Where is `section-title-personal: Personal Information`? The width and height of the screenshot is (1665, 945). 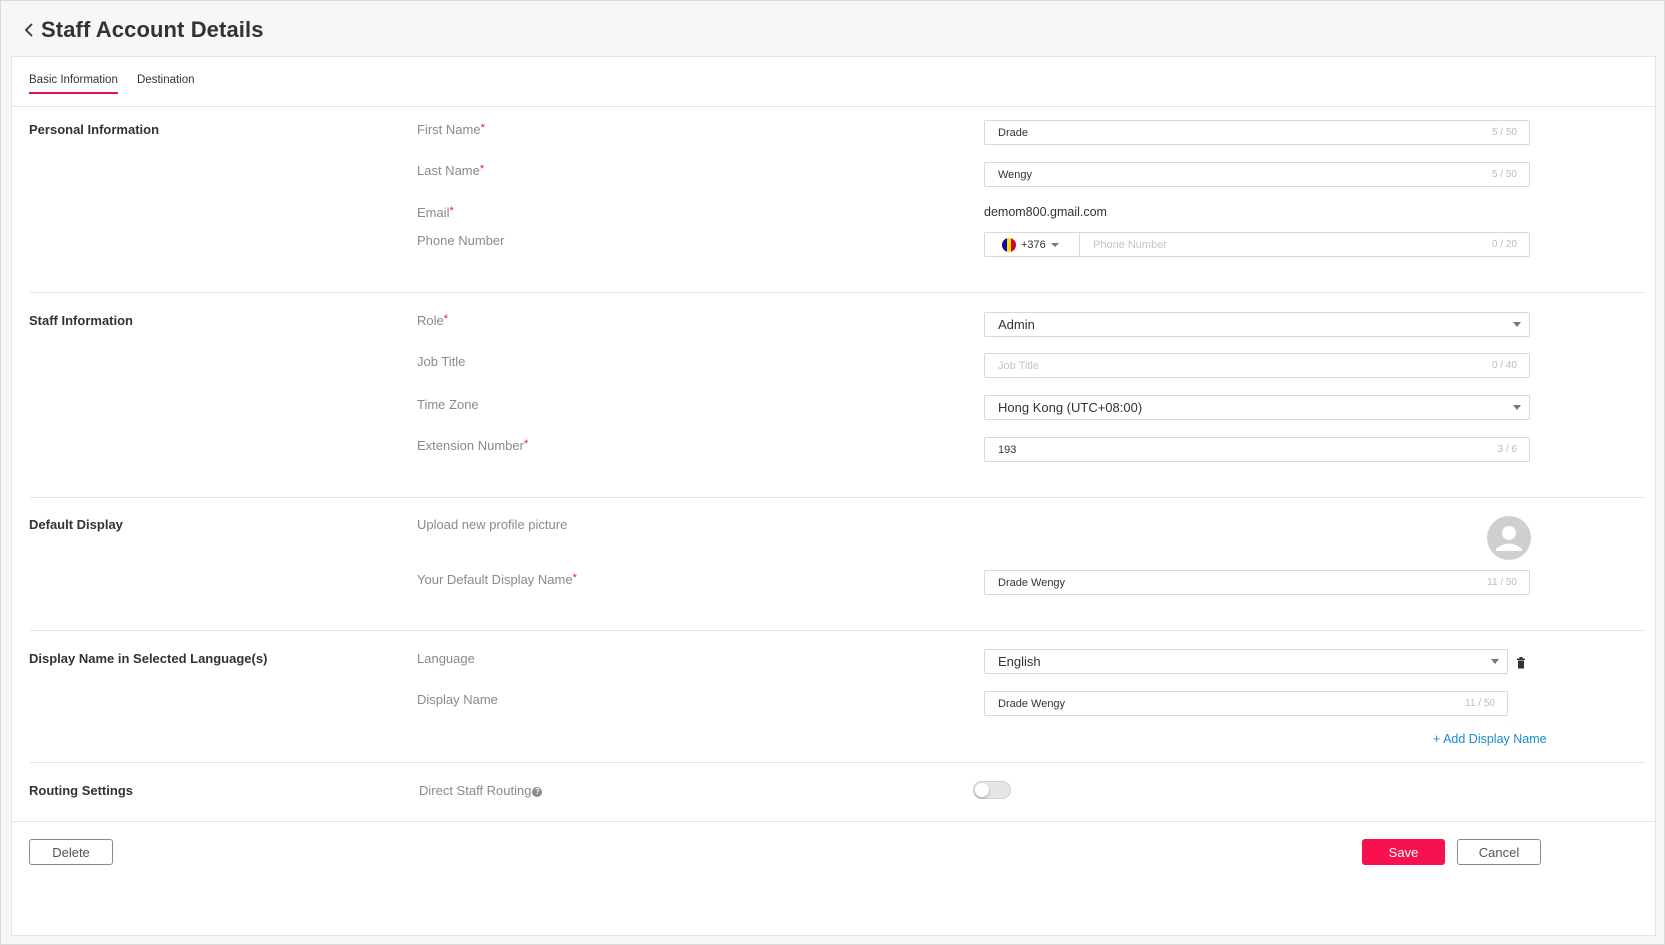 section-title-personal: Personal Information is located at coordinates (94, 129).